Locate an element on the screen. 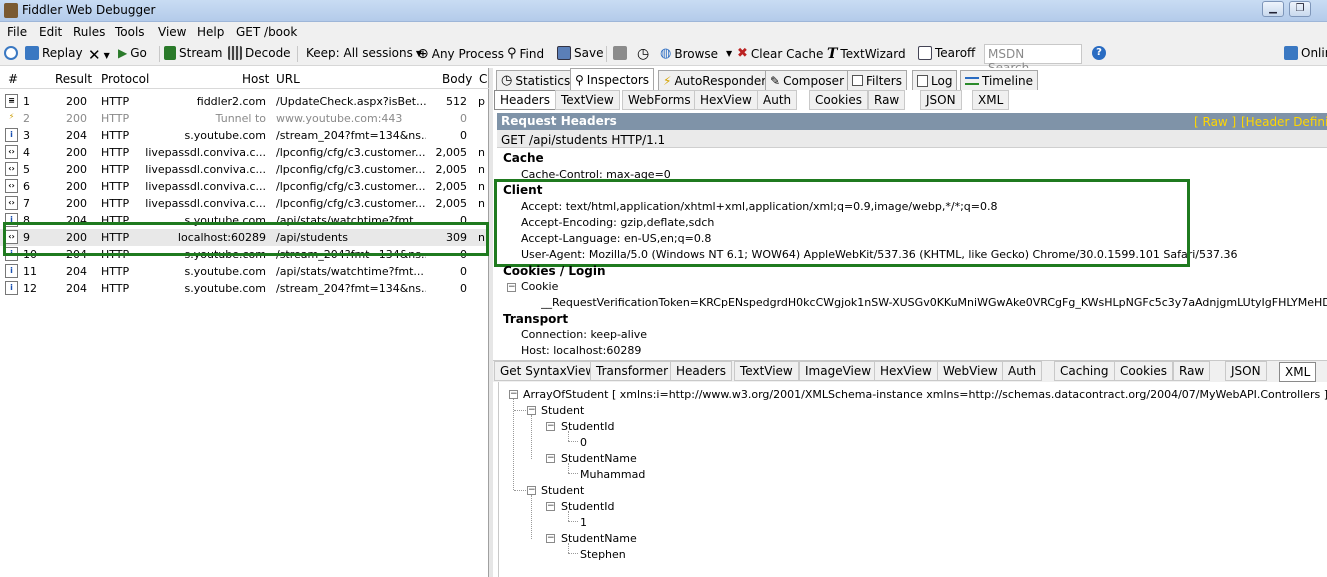 The height and width of the screenshot is (577, 1327). req-tab-auth: Auth is located at coordinates (777, 100).